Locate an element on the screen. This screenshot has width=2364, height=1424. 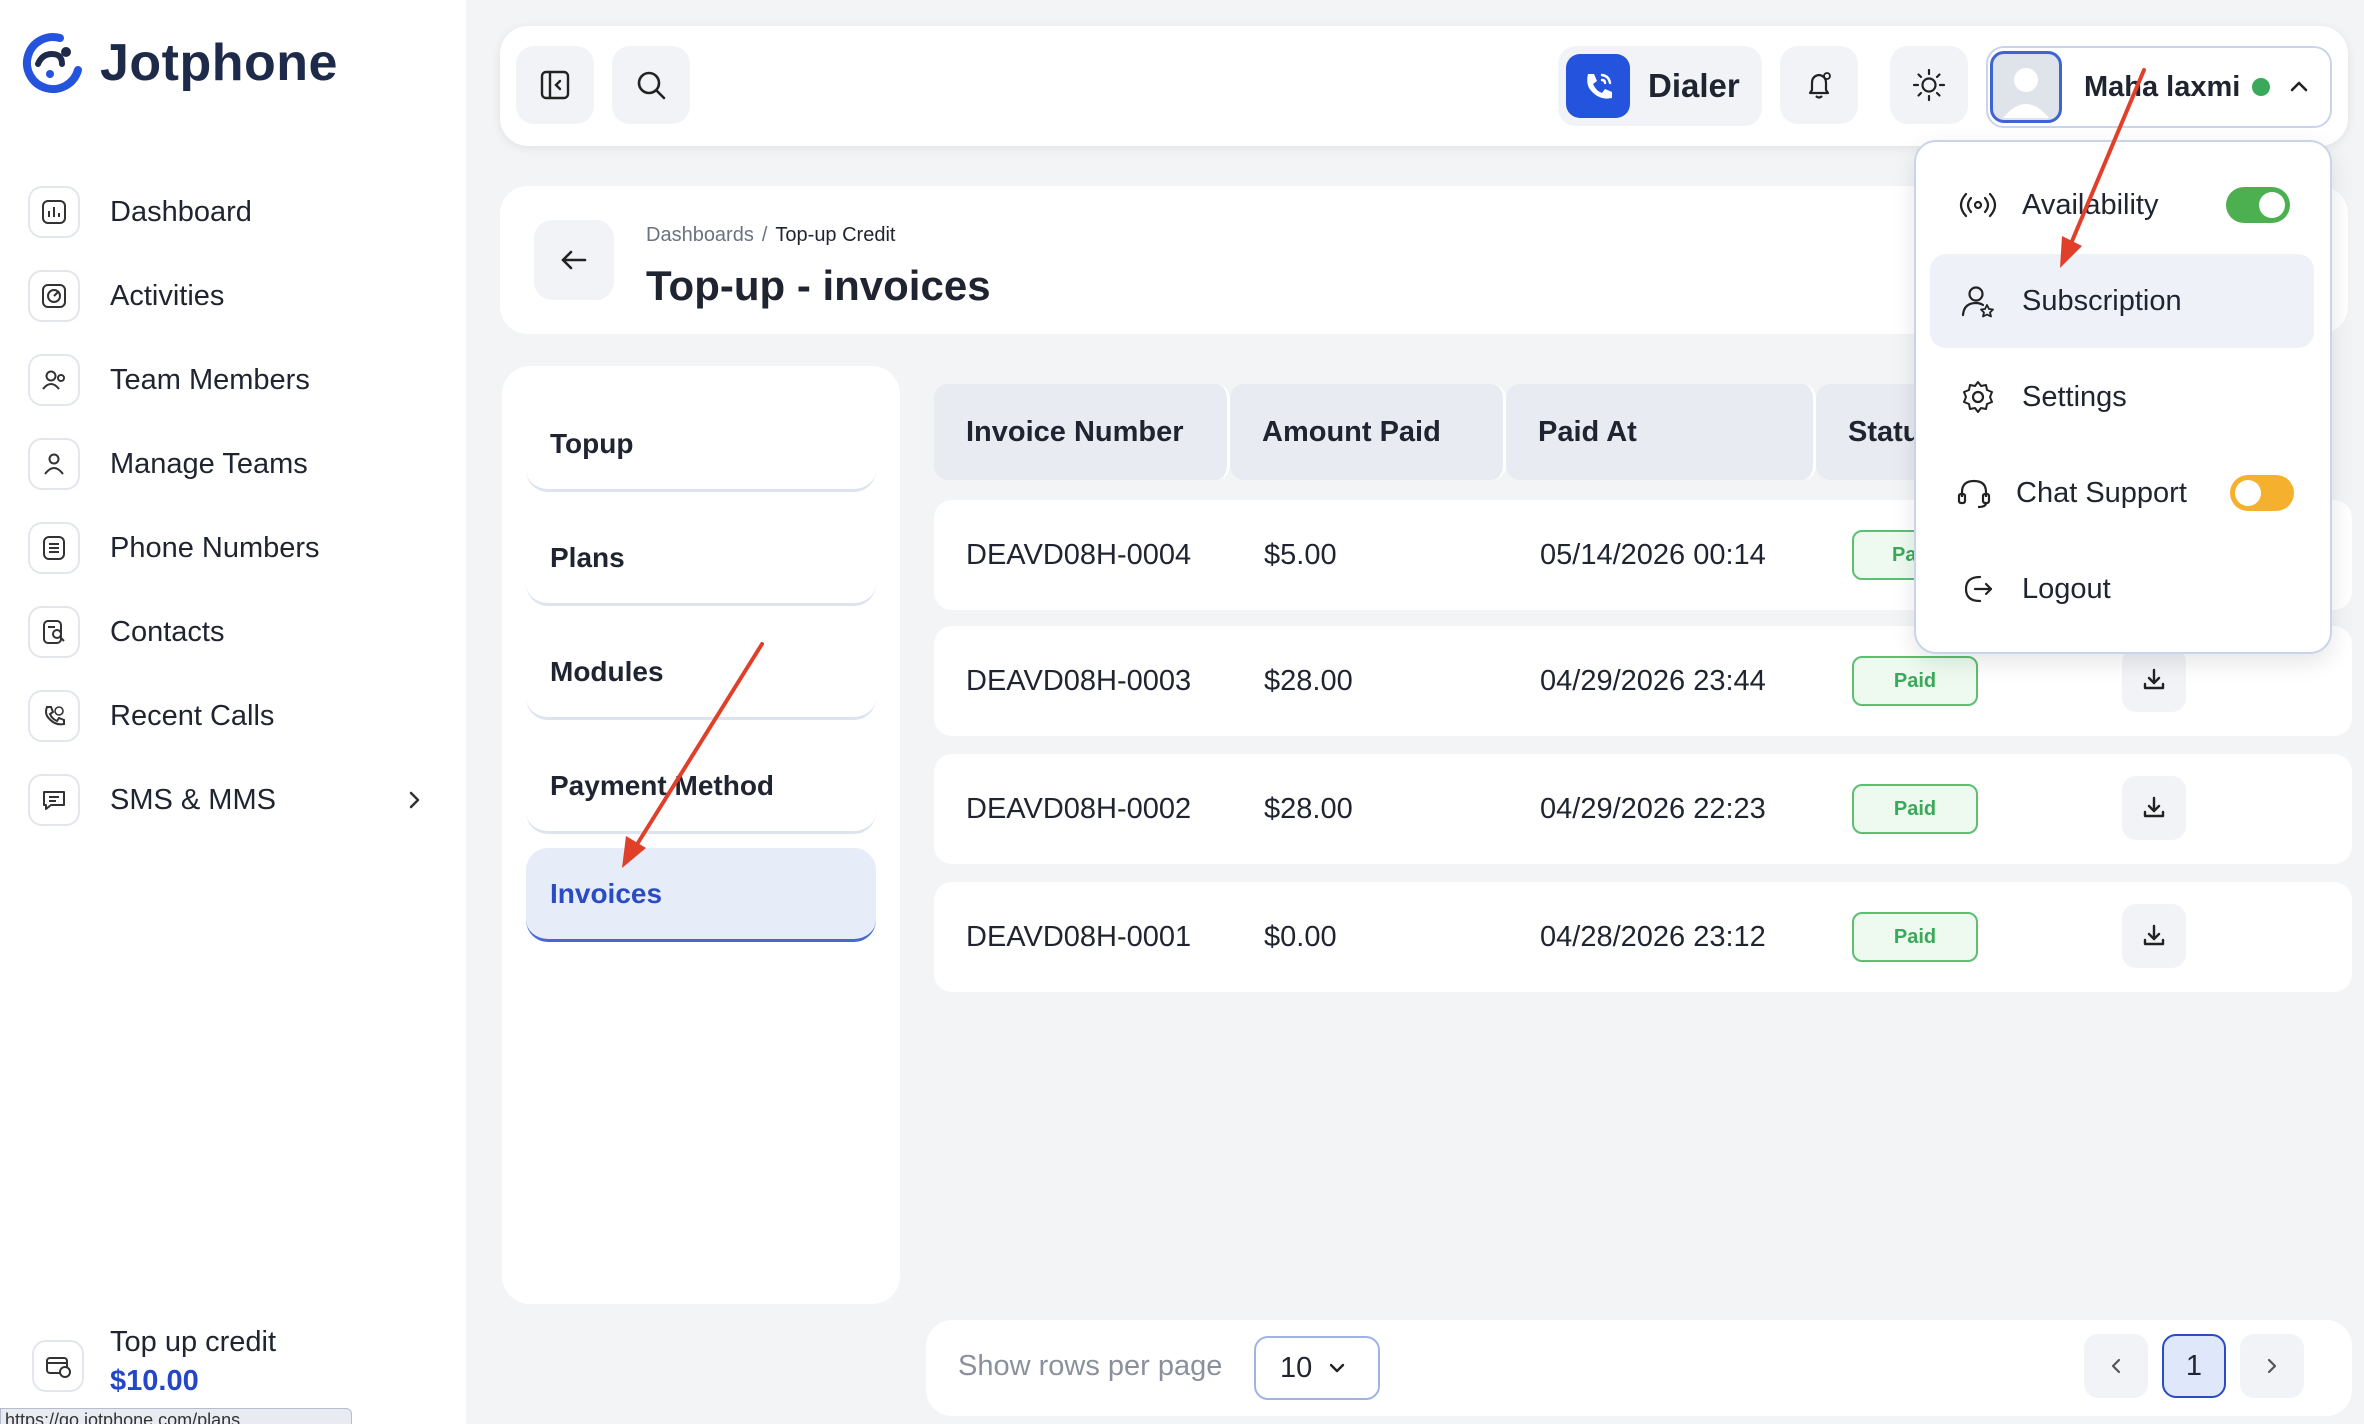
sidebar-item-phone-numbers: Phone Numbers is located at coordinates (233, 548).